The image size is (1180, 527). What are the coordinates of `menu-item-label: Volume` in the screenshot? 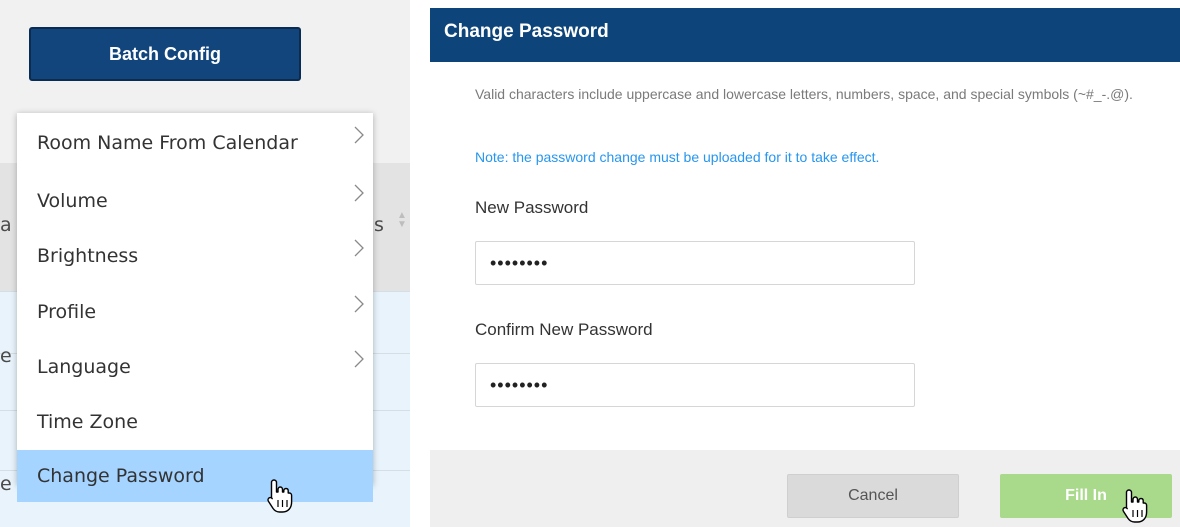 It's located at (72, 201).